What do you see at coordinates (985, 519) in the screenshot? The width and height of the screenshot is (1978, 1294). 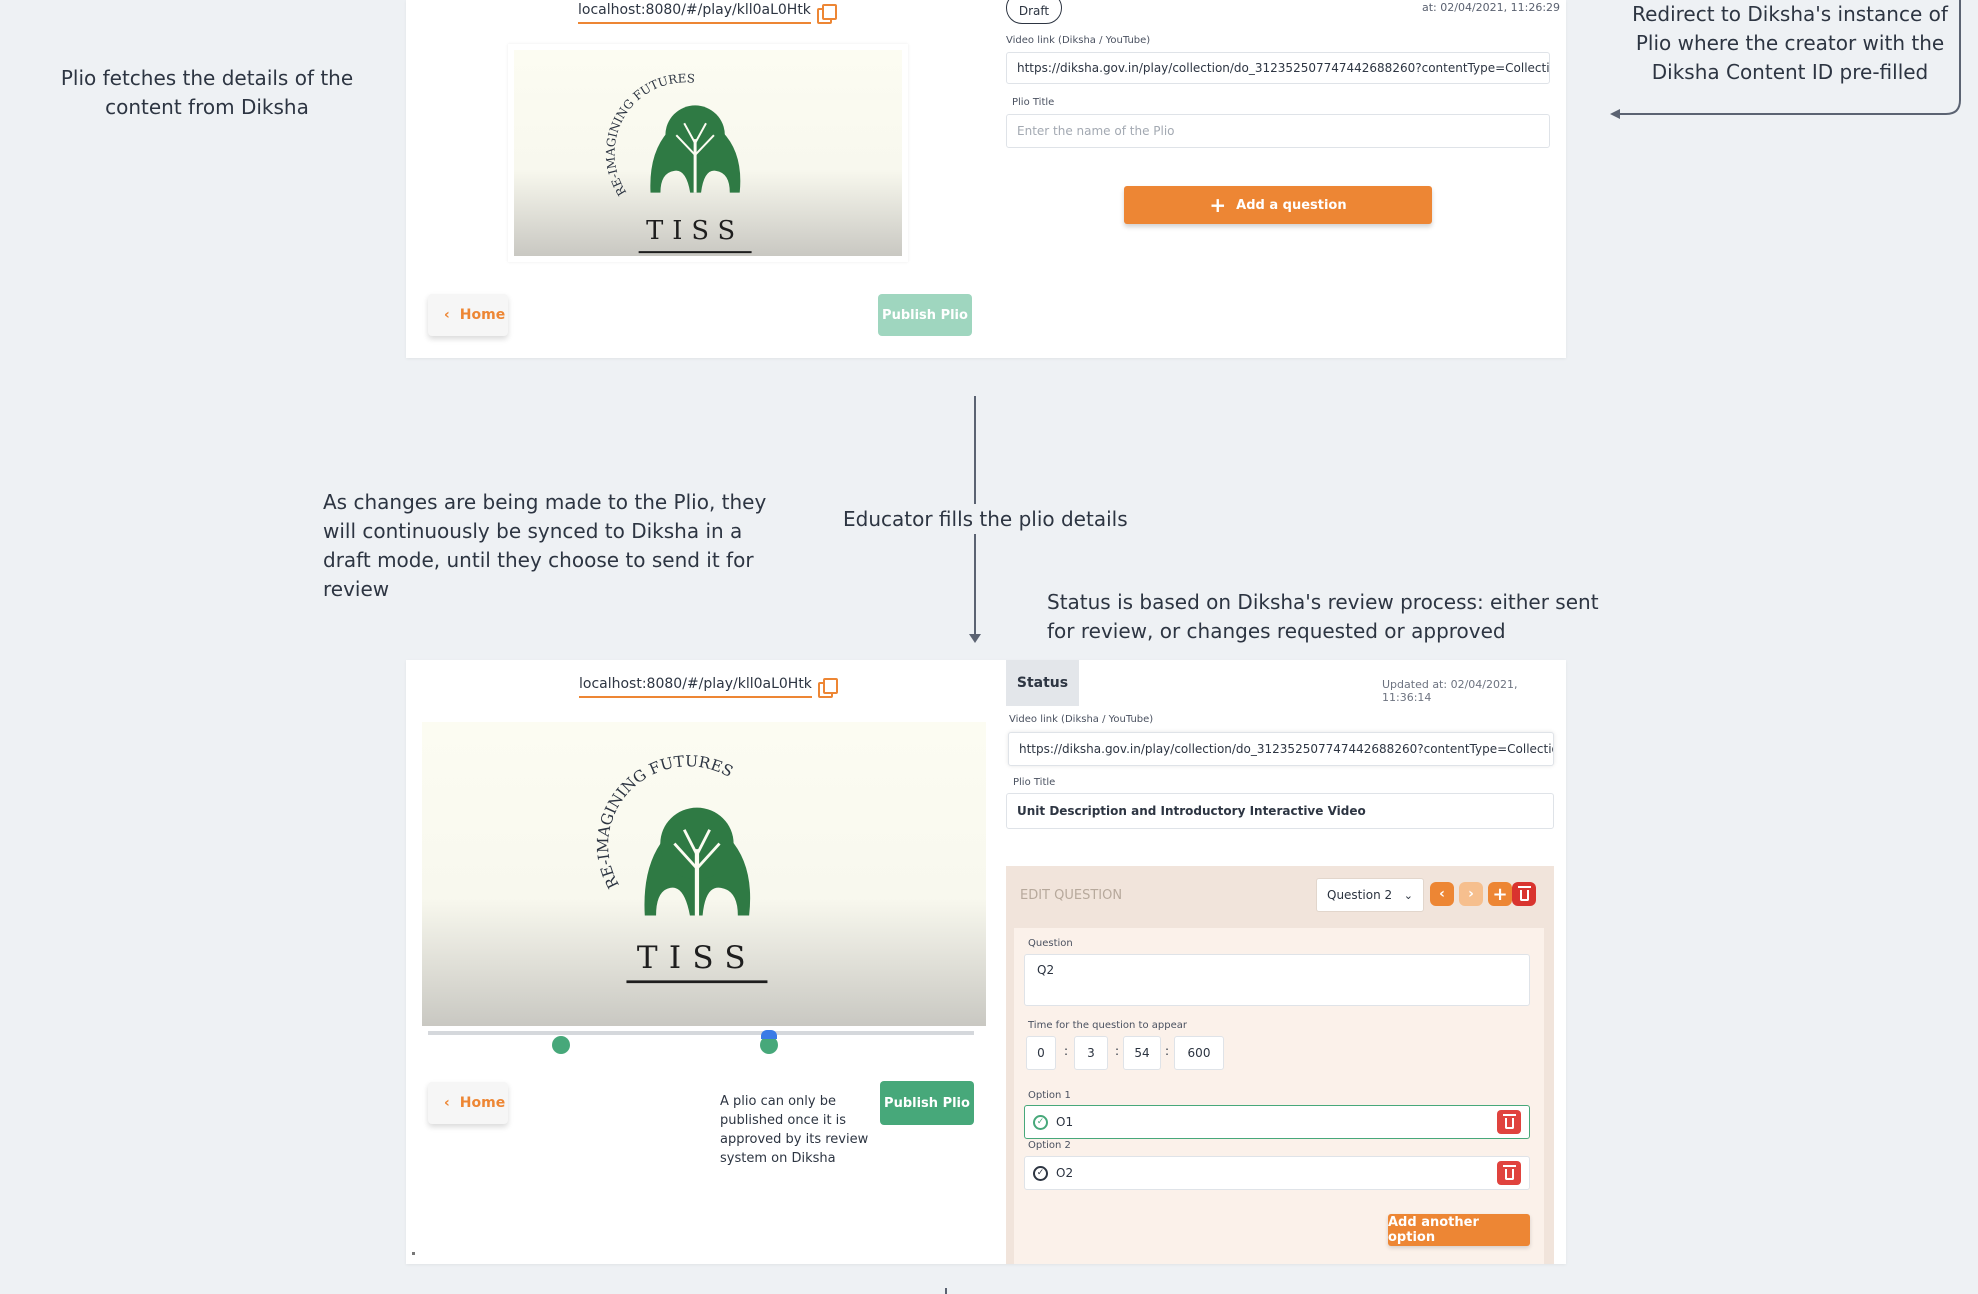 I see `note-educator: Educator fills the plio details` at bounding box center [985, 519].